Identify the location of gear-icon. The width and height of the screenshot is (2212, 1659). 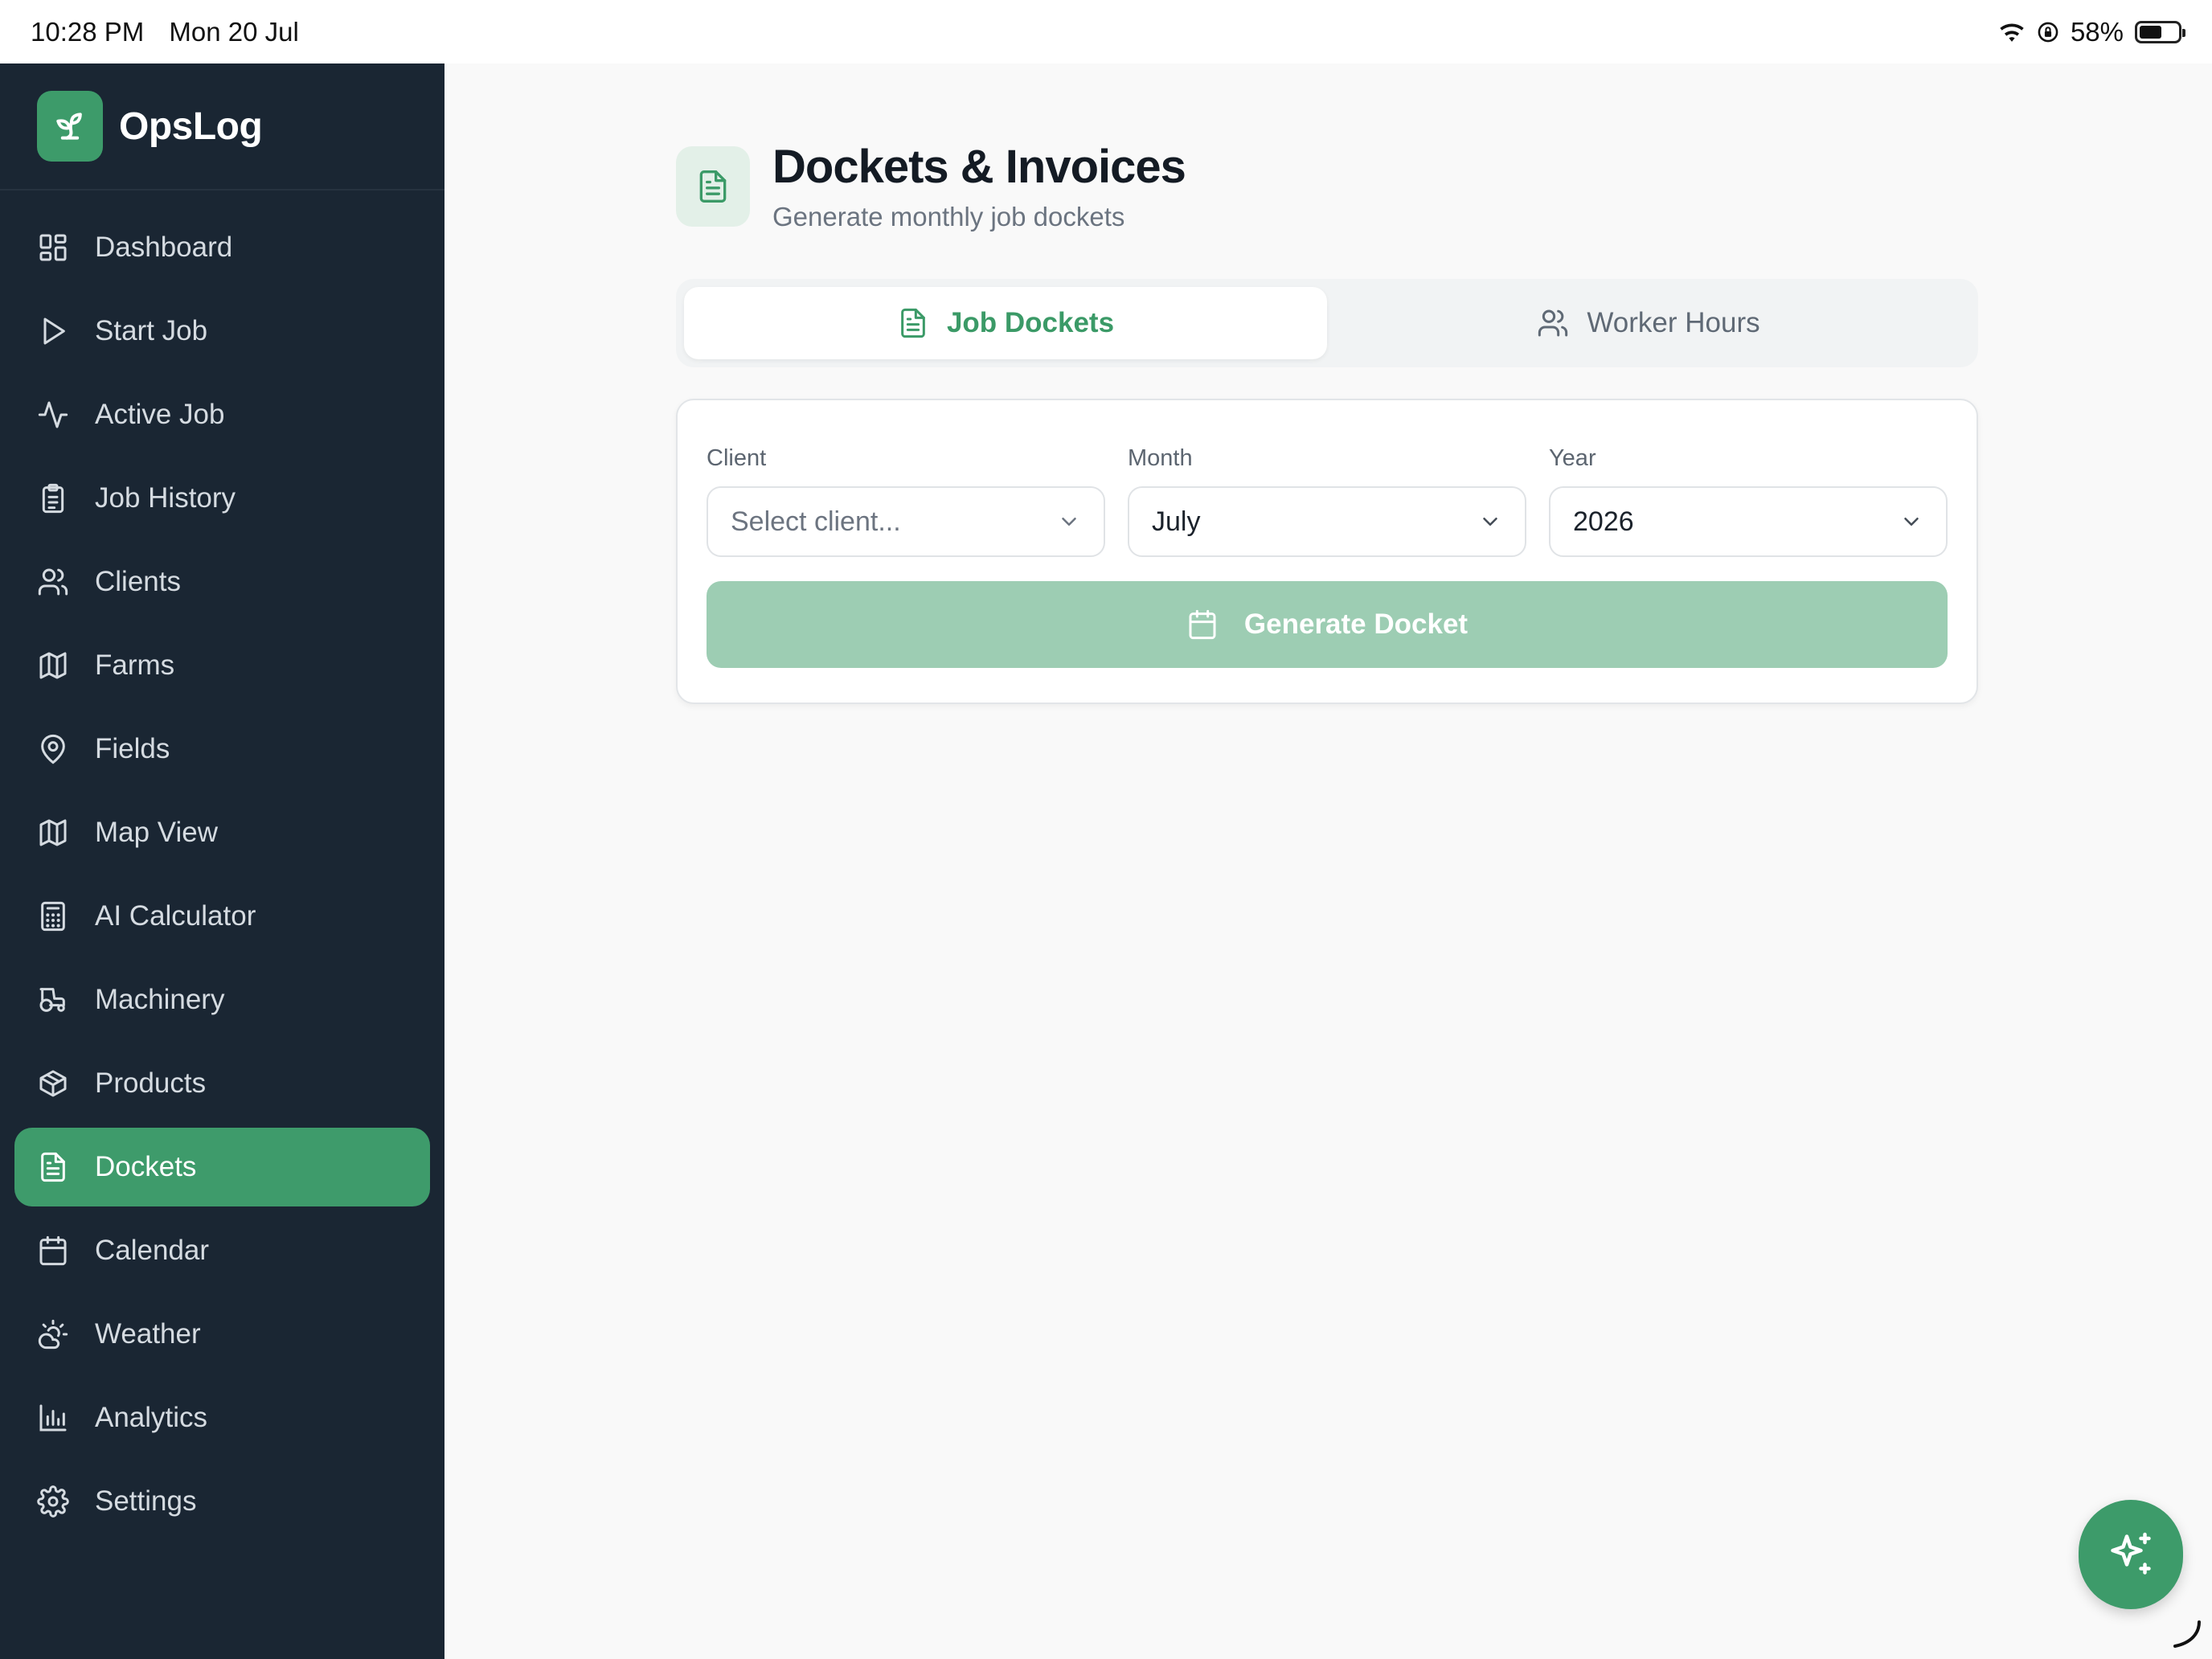
(53, 1501).